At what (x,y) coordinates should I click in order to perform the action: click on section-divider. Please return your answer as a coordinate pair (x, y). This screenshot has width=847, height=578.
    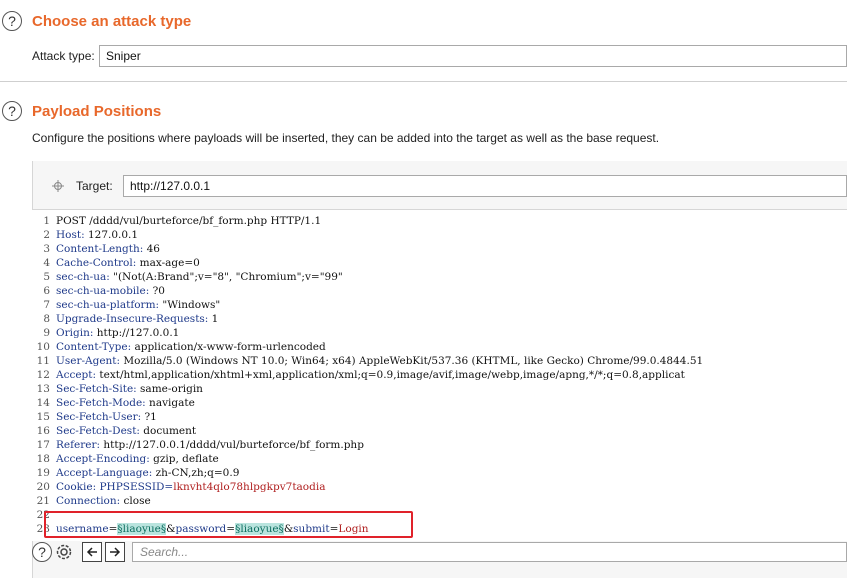
    Looking at the image, I should click on (423, 81).